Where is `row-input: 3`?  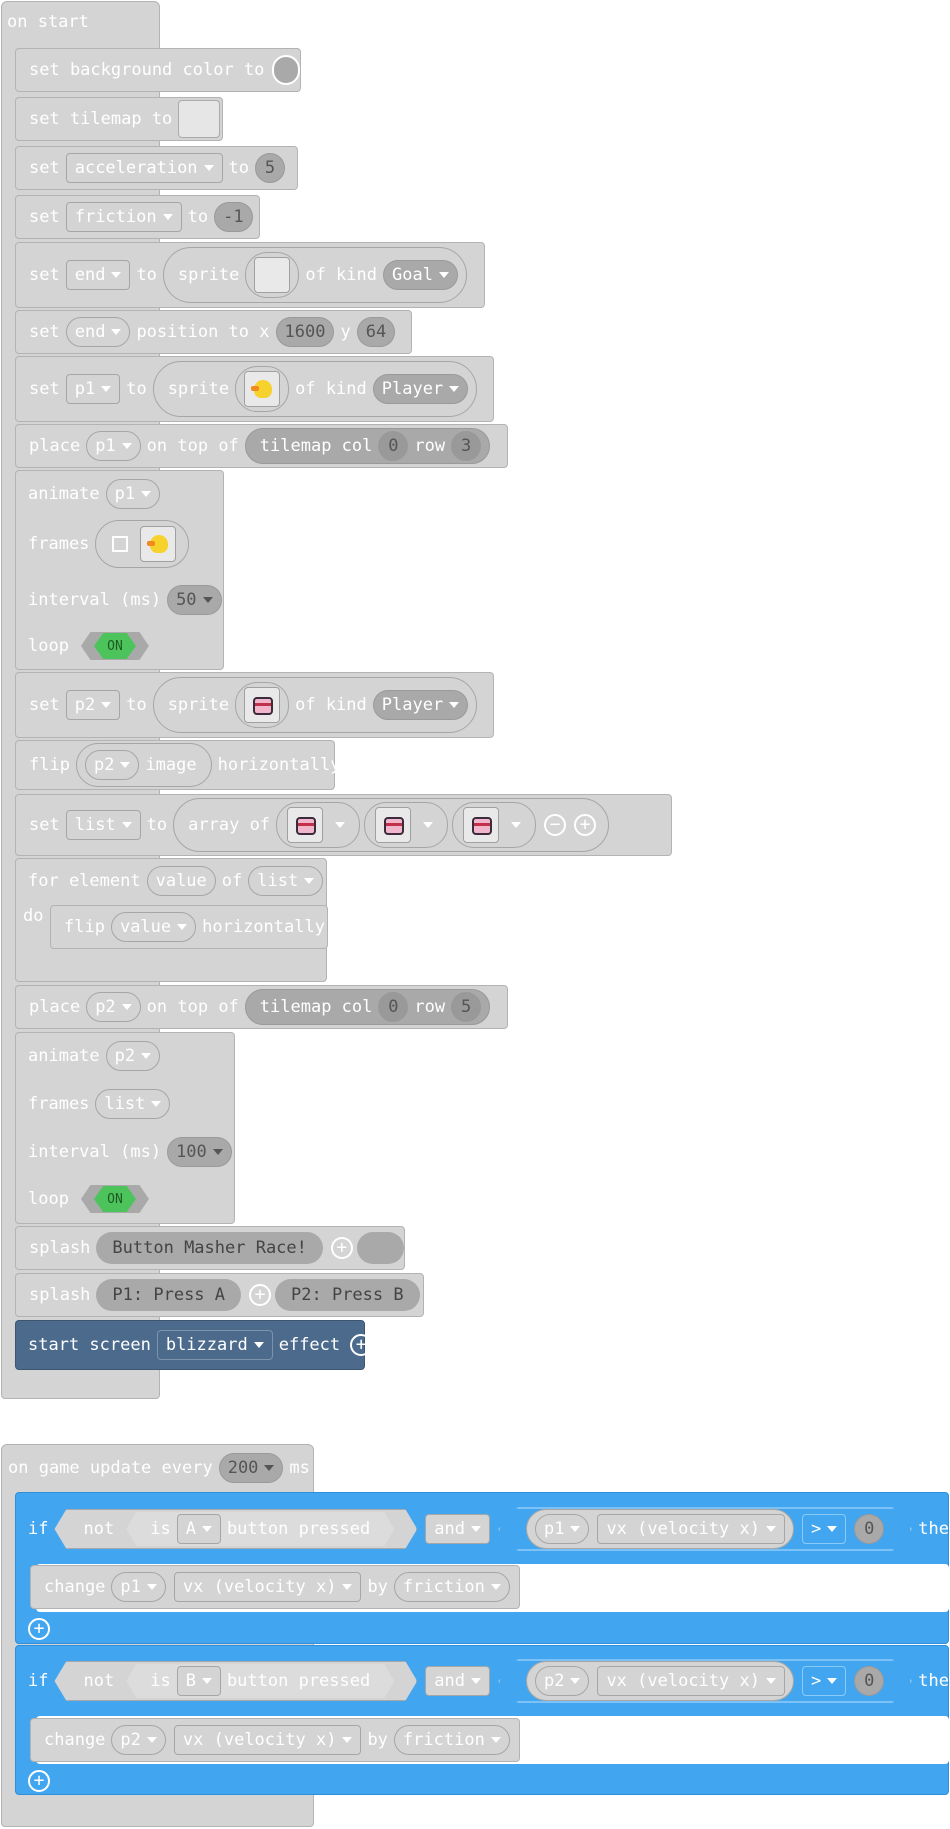
row-input: 3 is located at coordinates (466, 446).